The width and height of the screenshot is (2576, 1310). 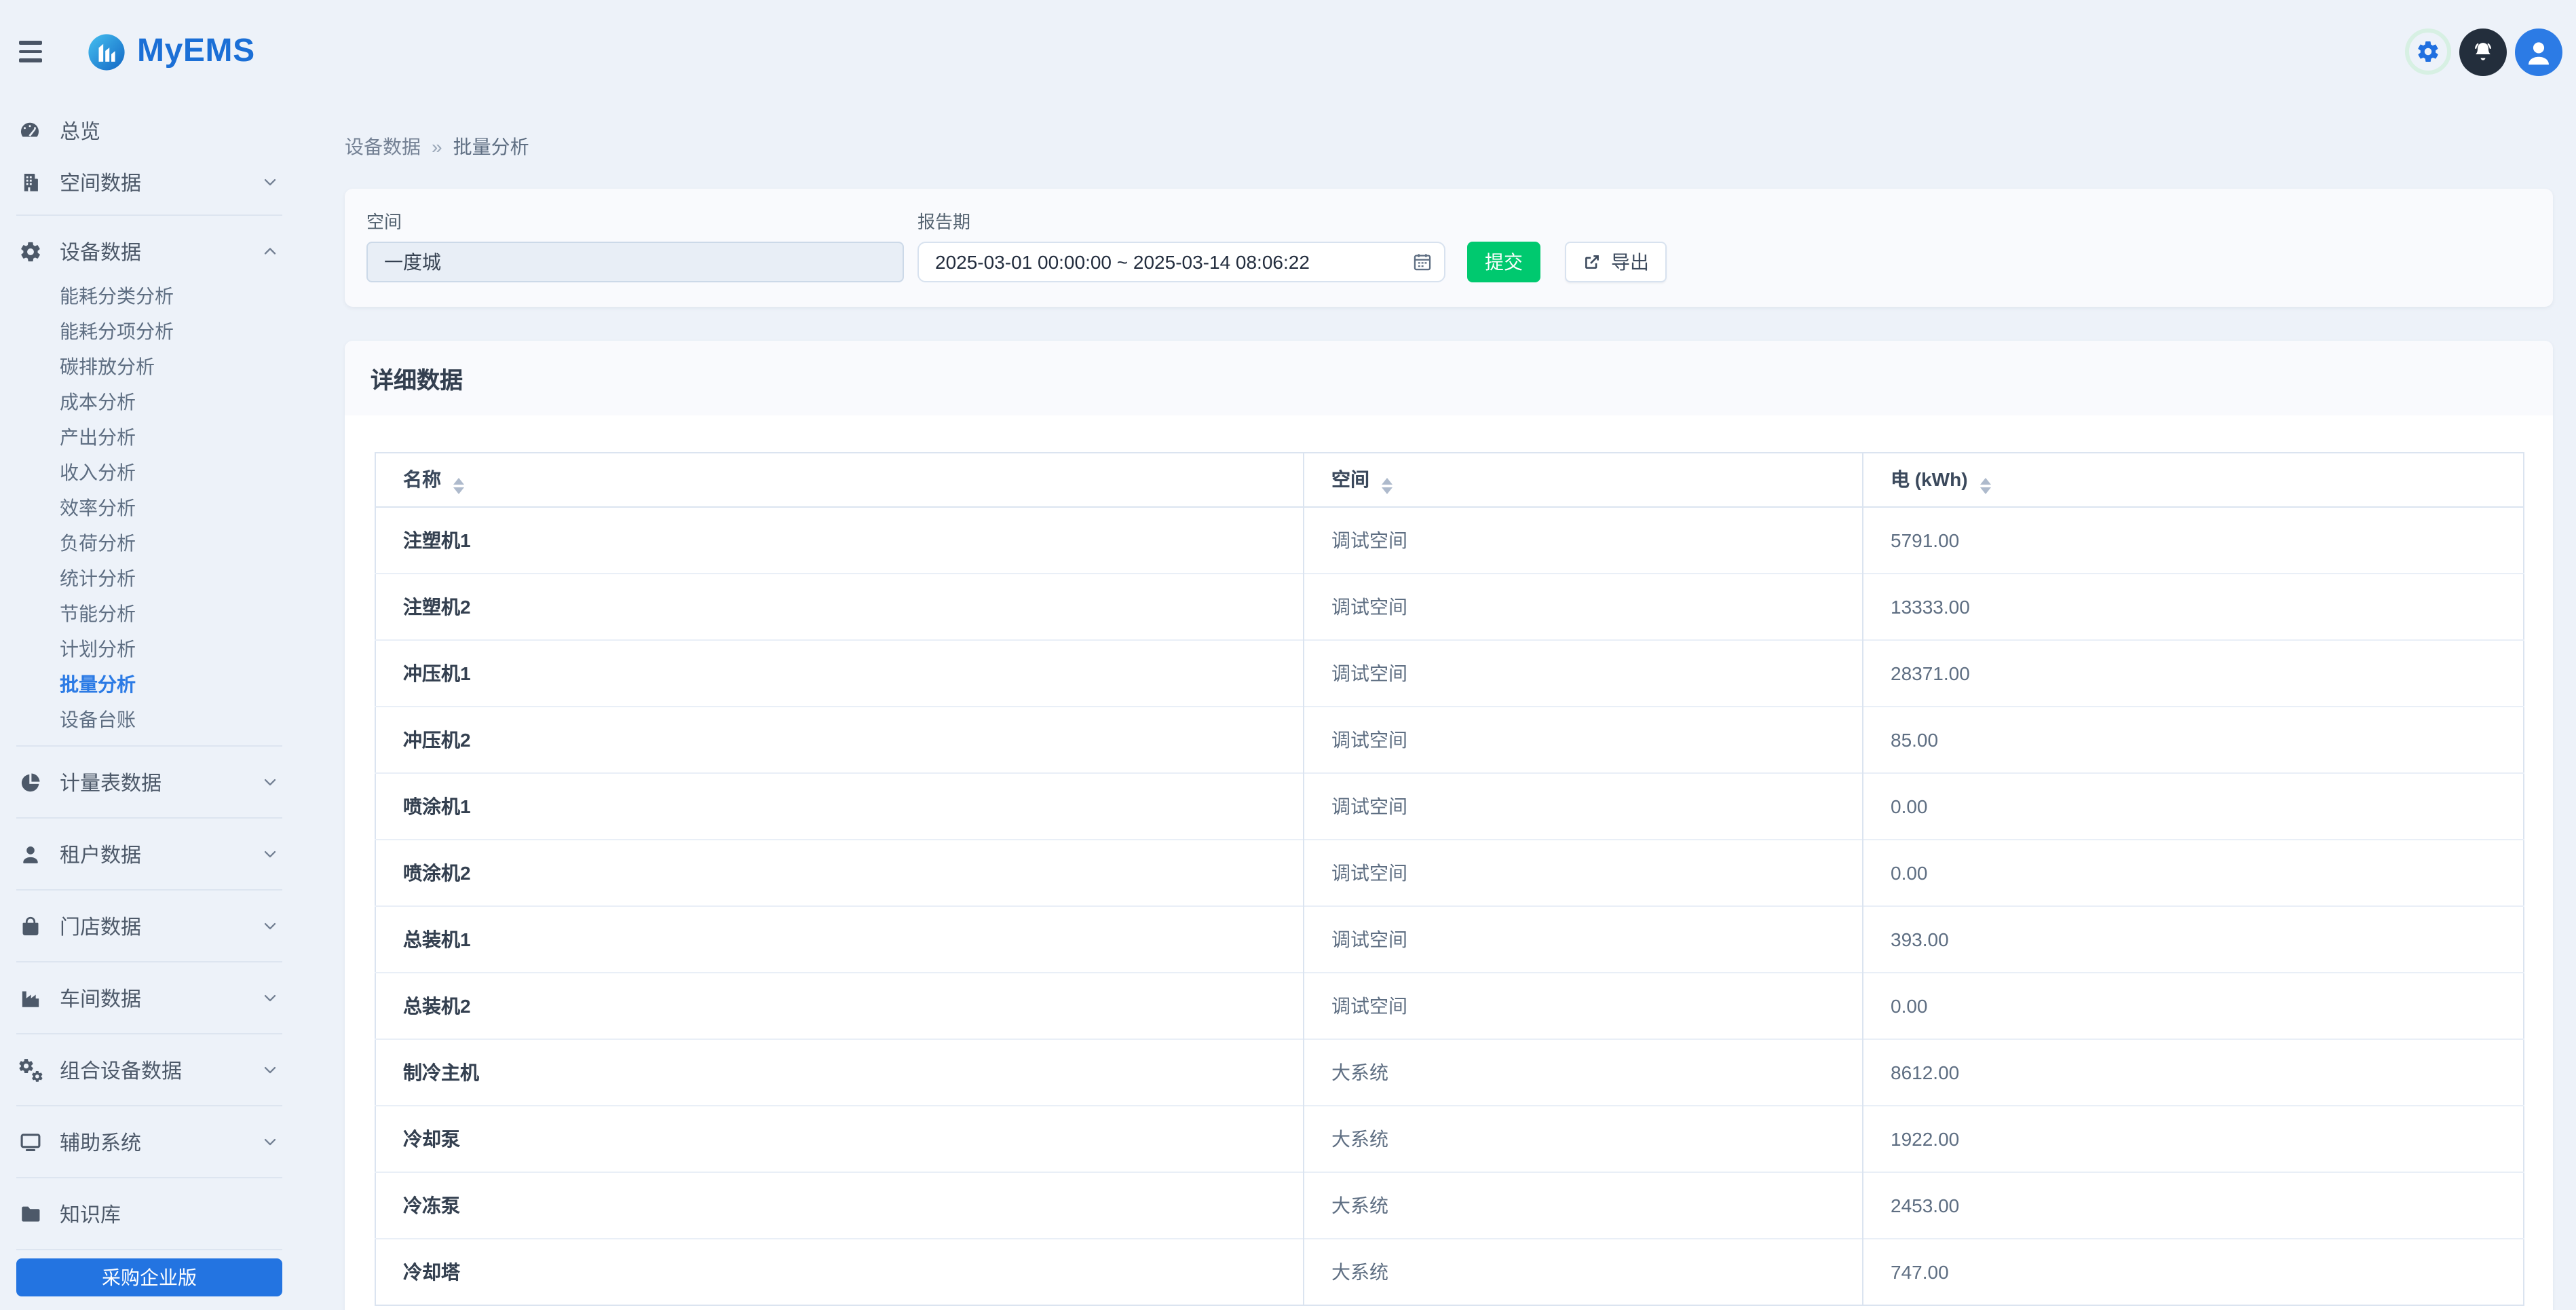 I want to click on sidebar-item-equipment-data: 设备数据, so click(x=149, y=251).